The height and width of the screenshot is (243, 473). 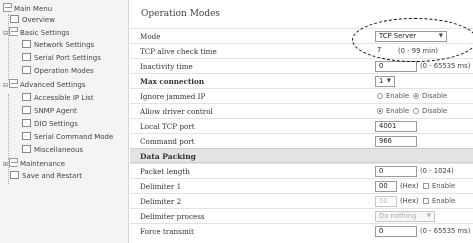 I want to click on delimiter-process-label: Delimiter process, so click(x=172, y=216).